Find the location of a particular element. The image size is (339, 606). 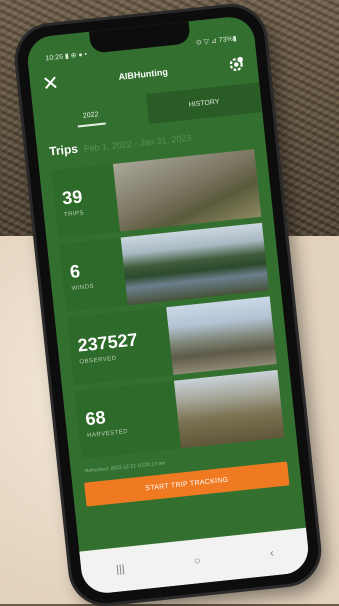

stat-box: 68 HARVESTED is located at coordinates (128, 419).